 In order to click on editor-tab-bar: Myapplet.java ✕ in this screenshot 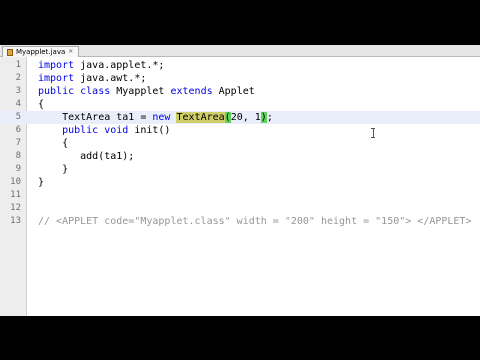, I will do `click(240, 51)`.